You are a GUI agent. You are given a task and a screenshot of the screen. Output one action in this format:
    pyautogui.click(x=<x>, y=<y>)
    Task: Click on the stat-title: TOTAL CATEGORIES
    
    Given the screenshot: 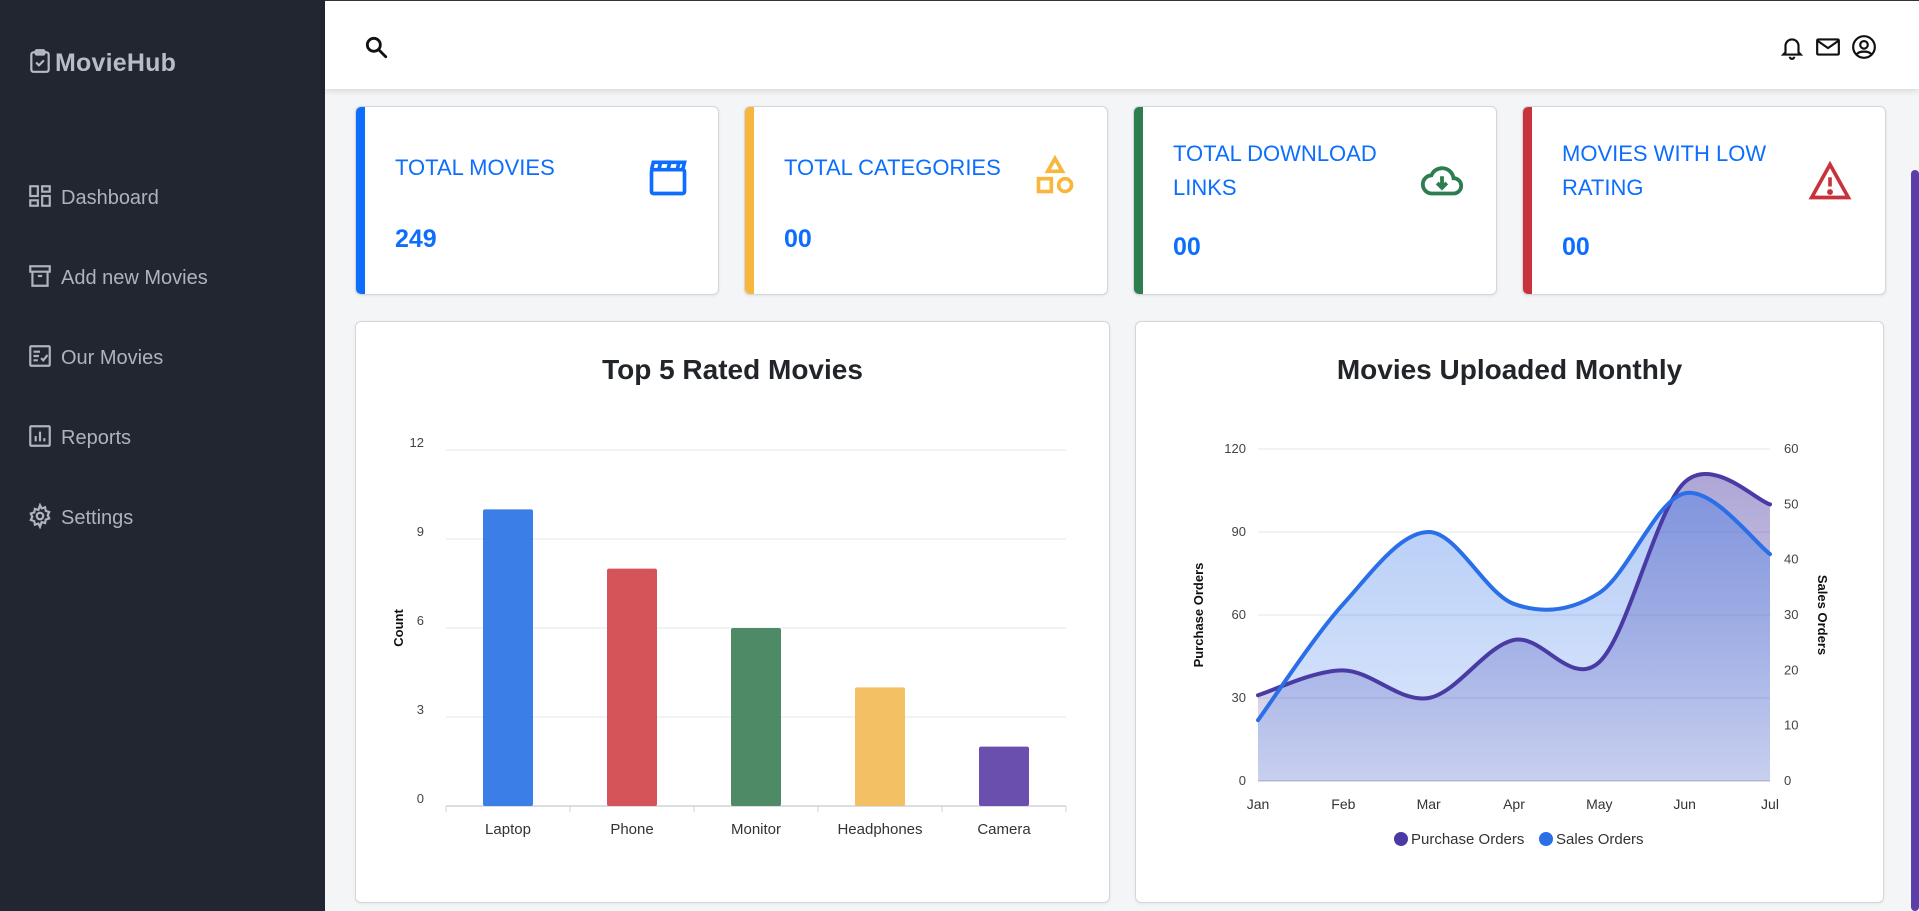 What is the action you would take?
    pyautogui.click(x=892, y=167)
    